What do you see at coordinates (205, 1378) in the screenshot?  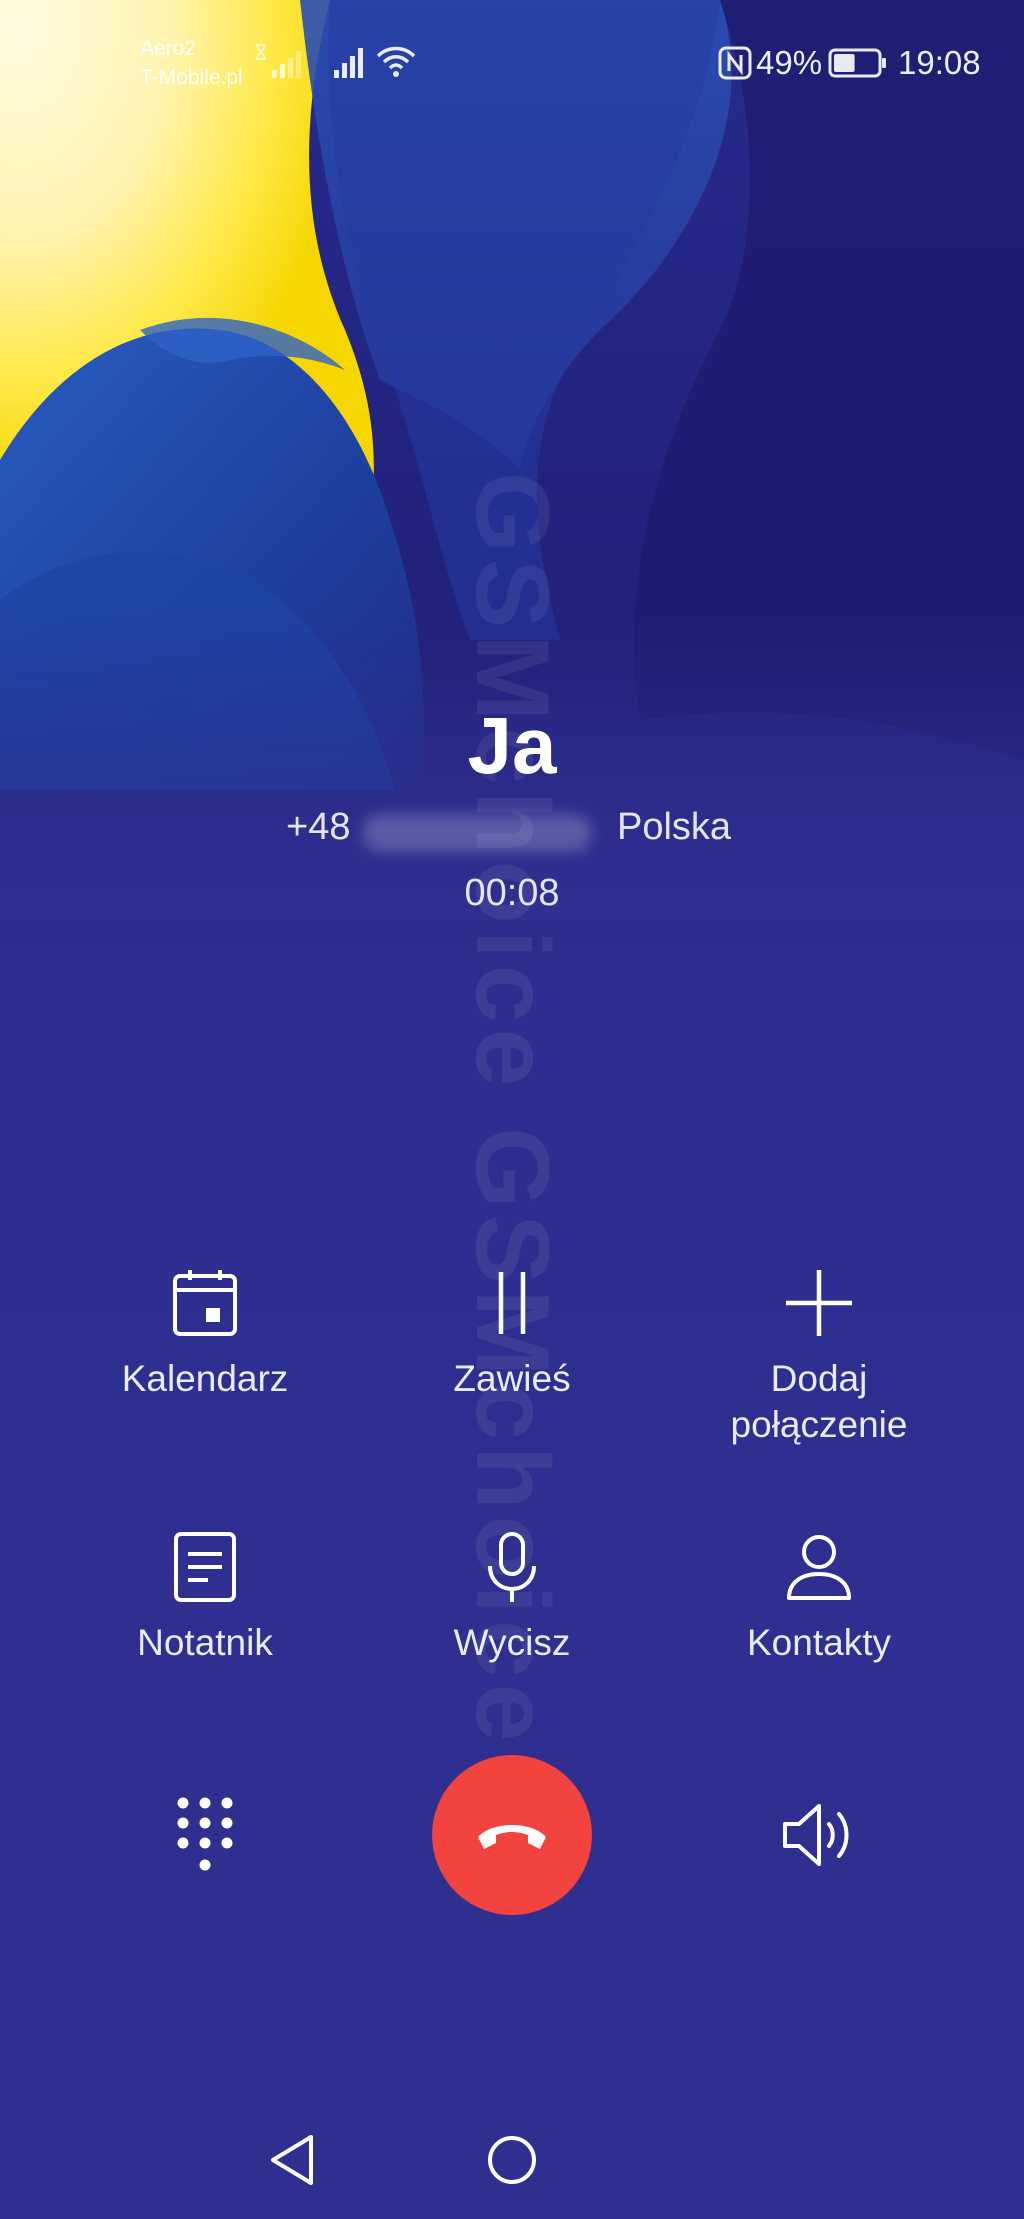 I see `calendar-label: Kalendarz` at bounding box center [205, 1378].